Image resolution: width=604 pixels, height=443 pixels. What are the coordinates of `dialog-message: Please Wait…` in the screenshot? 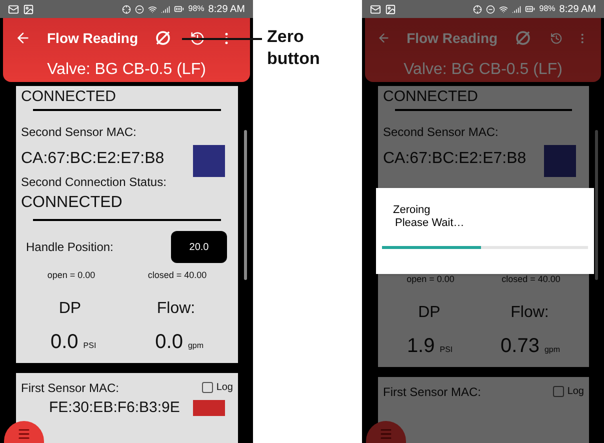 It's located at (429, 223).